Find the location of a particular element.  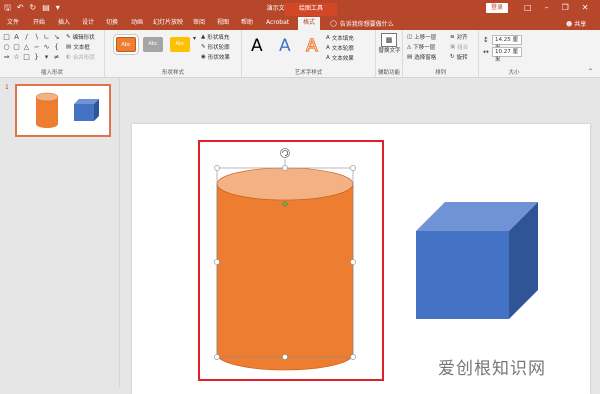

rotate-button: ↻ 旋转 is located at coordinates (459, 57).